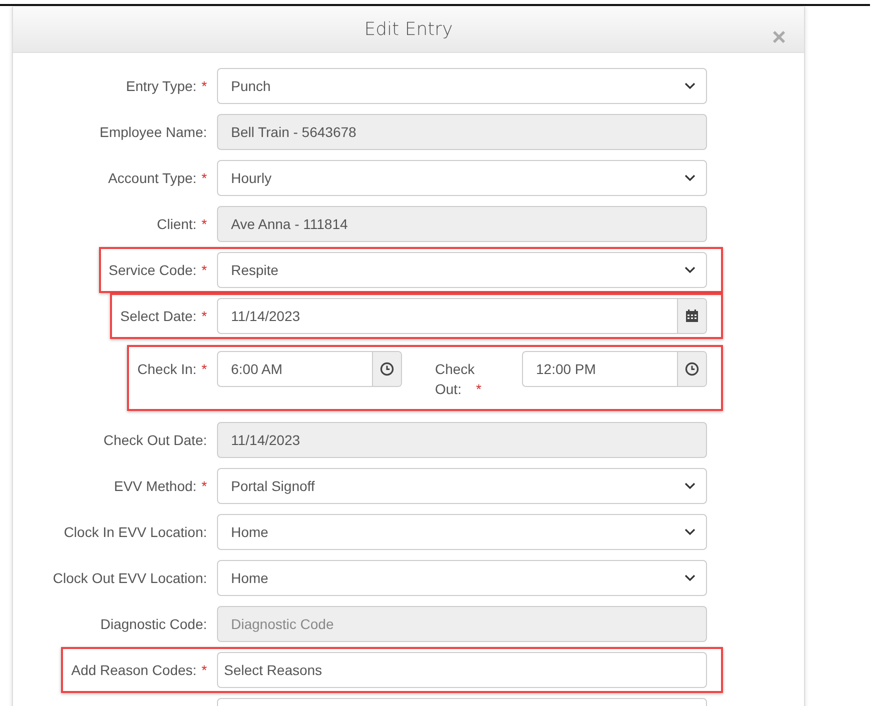  I want to click on dialog-title: Edit Entry, so click(408, 29).